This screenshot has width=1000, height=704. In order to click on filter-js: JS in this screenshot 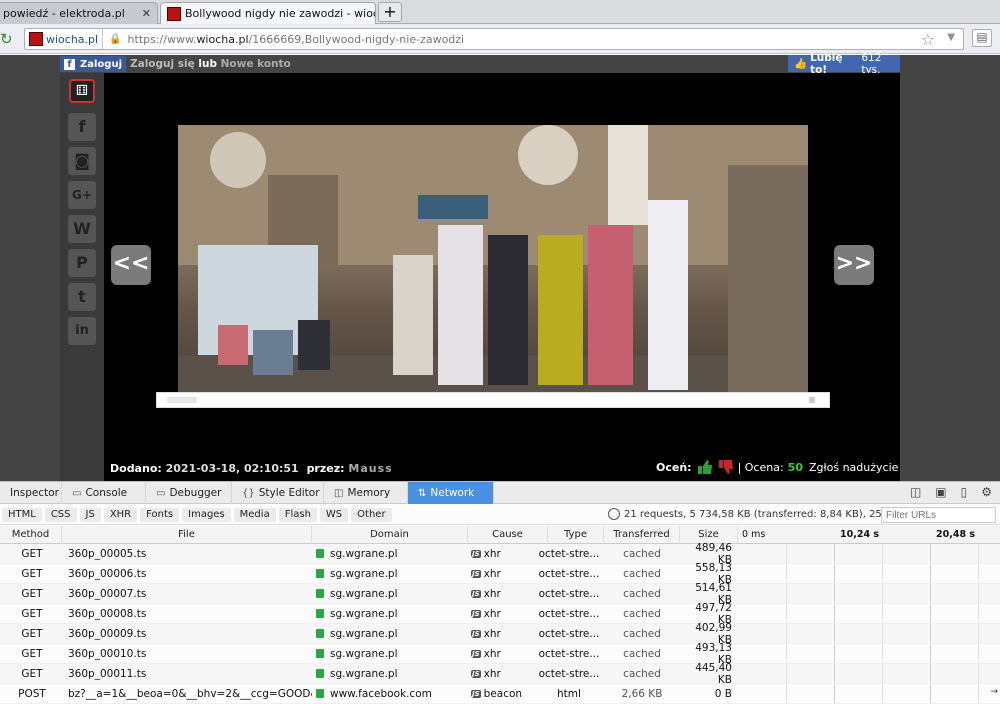, I will do `click(90, 514)`.